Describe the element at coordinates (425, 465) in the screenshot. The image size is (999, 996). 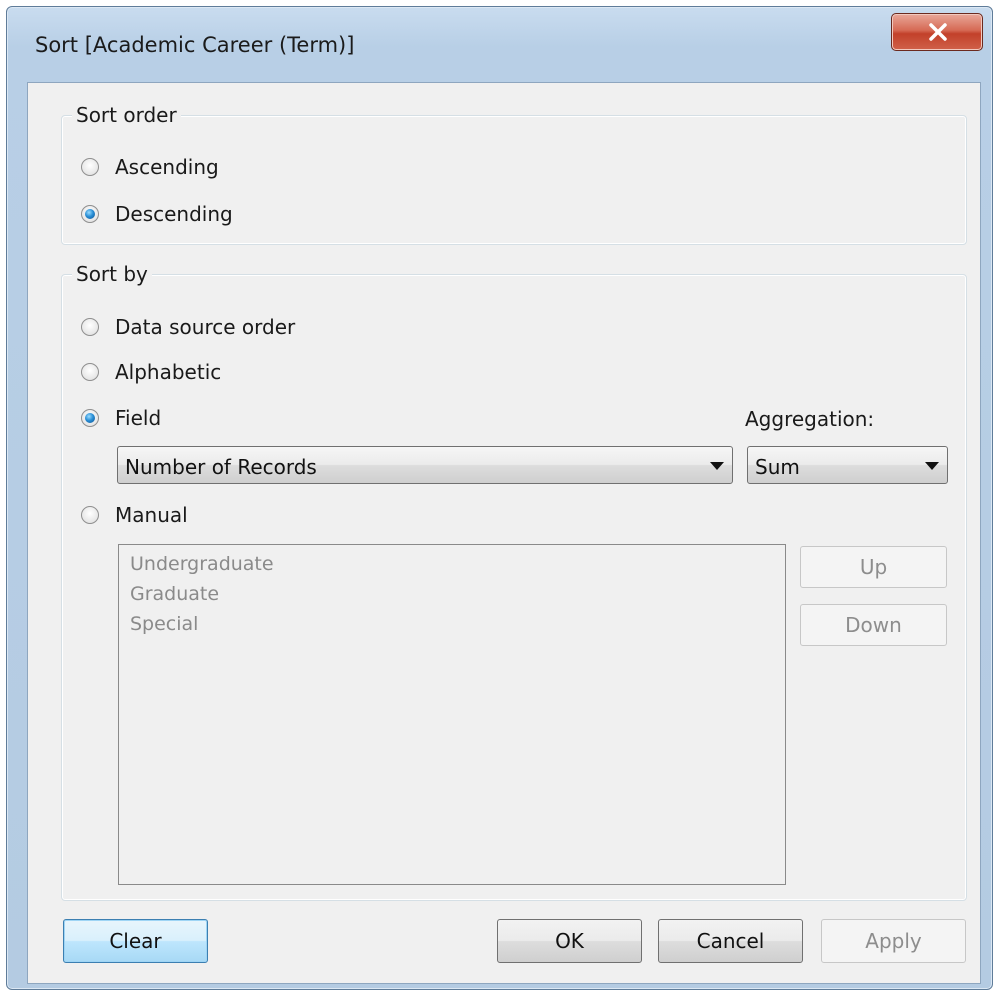
I see `field-select: Number of Records` at that location.